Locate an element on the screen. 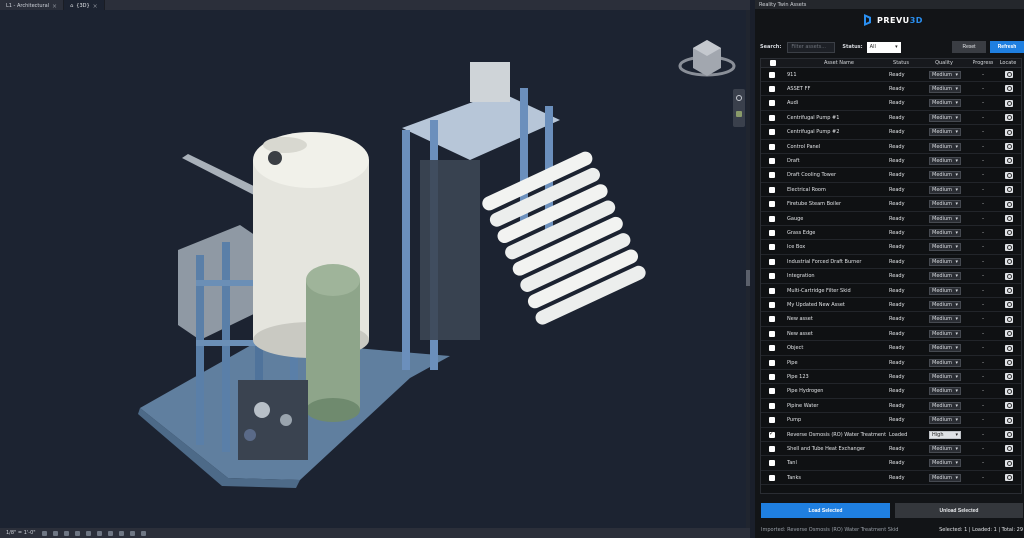 This screenshot has width=1024, height=538. table-row: Pump Ready Medium ▾ - is located at coordinates (891, 421).